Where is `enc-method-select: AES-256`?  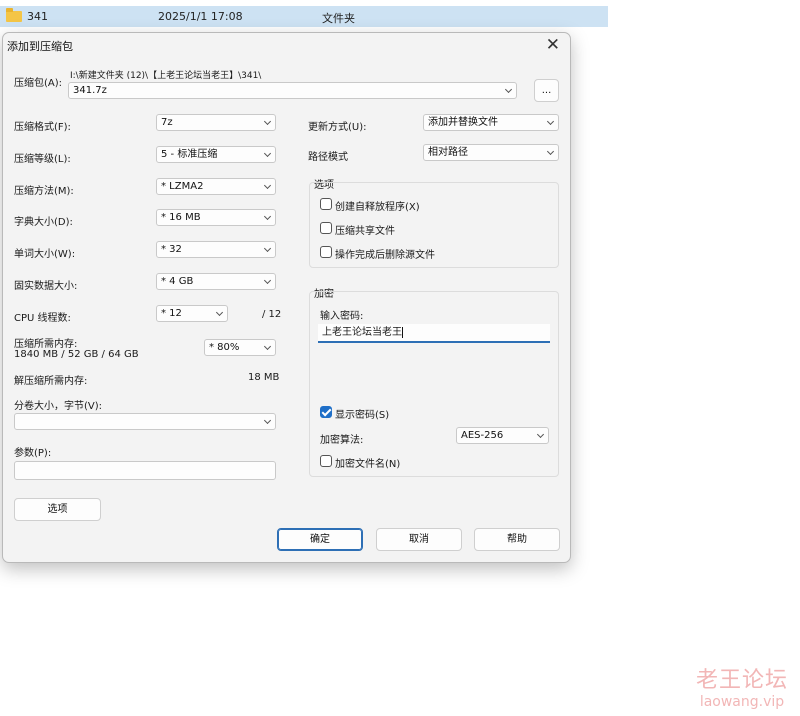
enc-method-select: AES-256 is located at coordinates (502, 435).